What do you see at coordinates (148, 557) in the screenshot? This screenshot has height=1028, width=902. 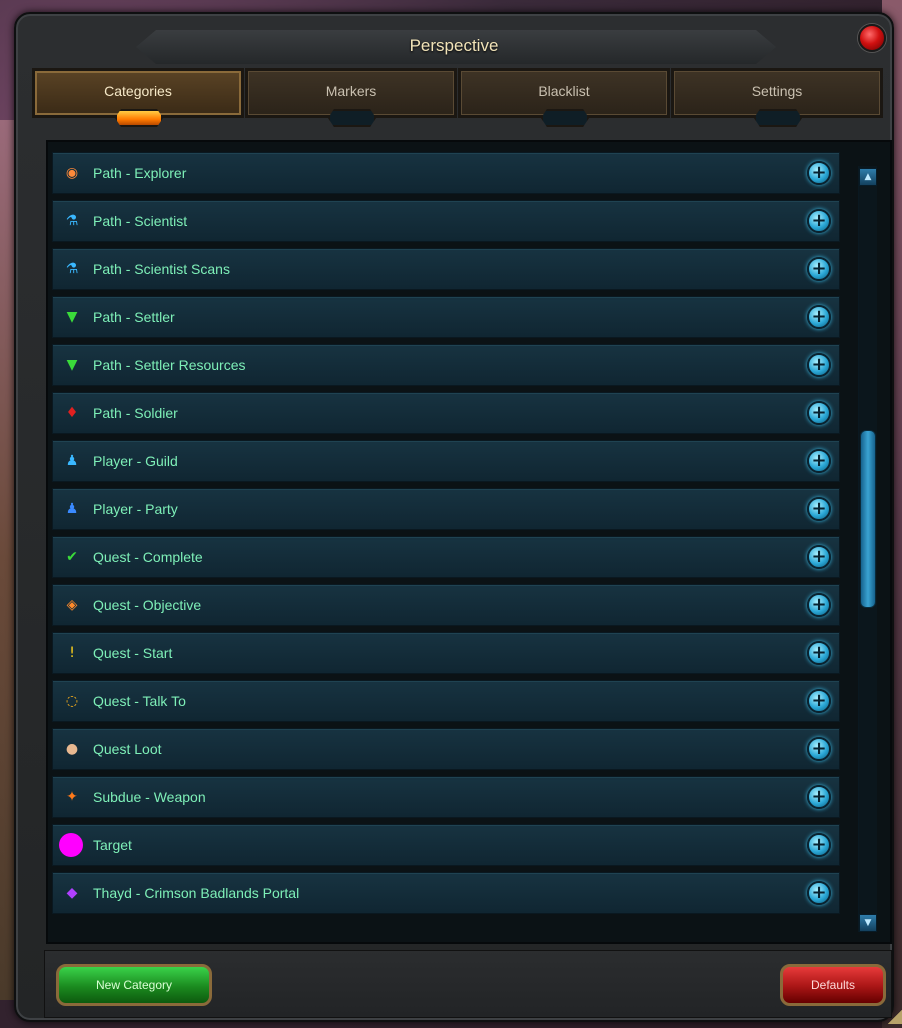 I see `list-item-label: Quest - Complete` at bounding box center [148, 557].